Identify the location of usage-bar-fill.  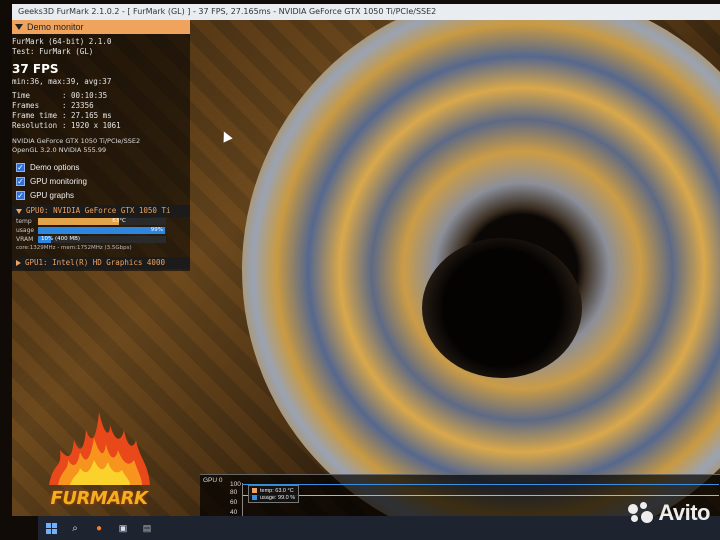
(101, 230).